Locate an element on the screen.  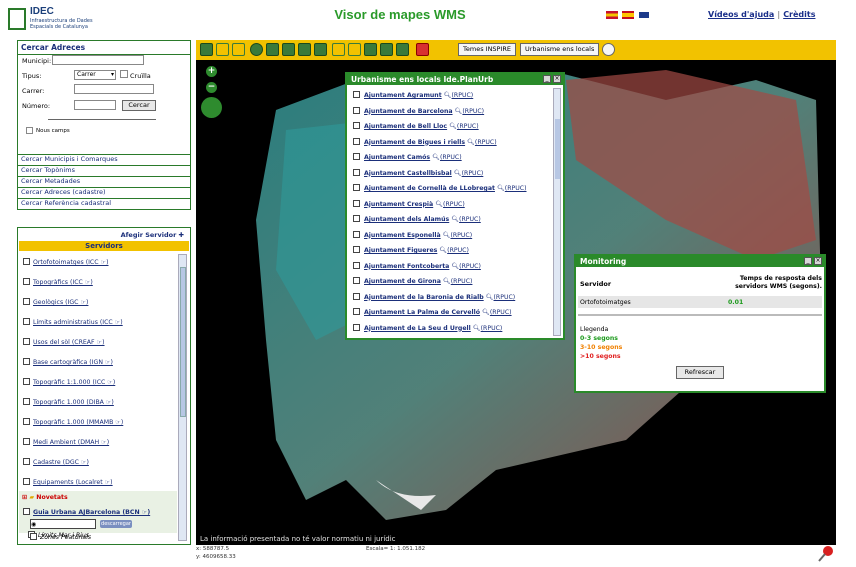
server-item: Límits administratius (ICC ☞) is located at coordinates (73, 322).